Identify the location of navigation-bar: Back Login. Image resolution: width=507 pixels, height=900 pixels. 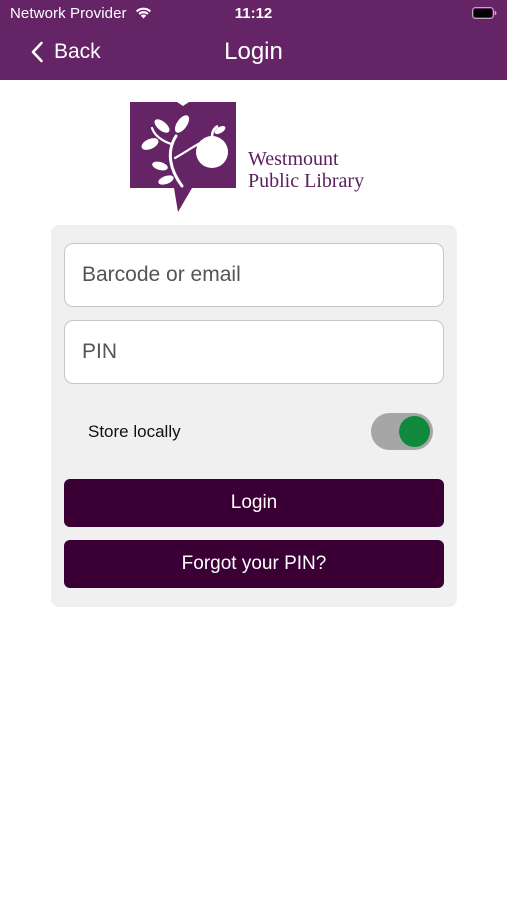
(253, 54).